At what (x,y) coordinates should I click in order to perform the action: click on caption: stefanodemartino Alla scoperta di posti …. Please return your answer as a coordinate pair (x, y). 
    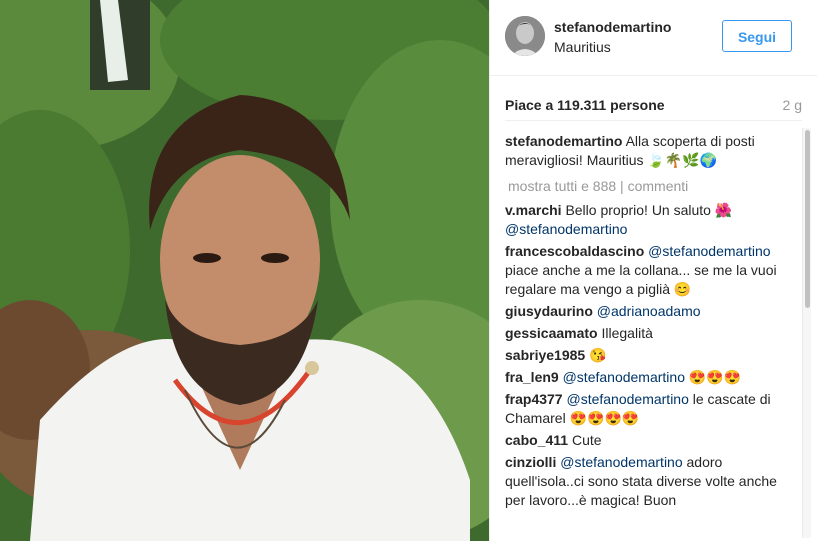
    Looking at the image, I should click on (647, 151).